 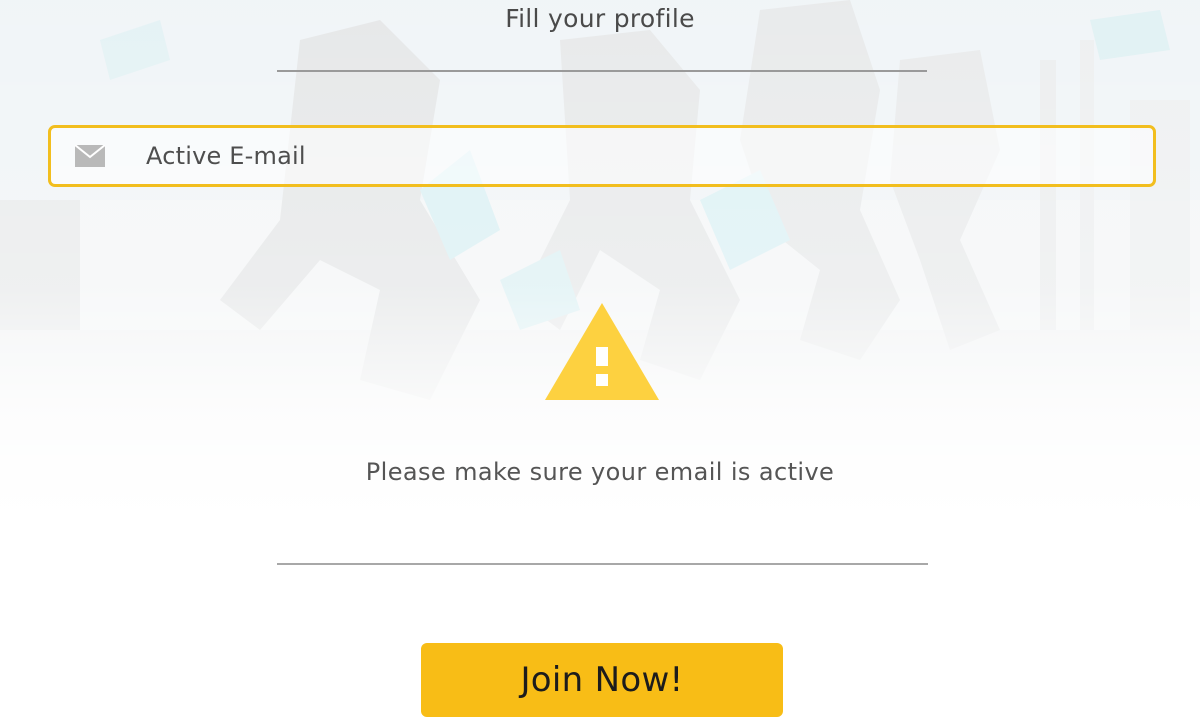 What do you see at coordinates (226, 156) in the screenshot?
I see `email-placeholder: Active E-mail` at bounding box center [226, 156].